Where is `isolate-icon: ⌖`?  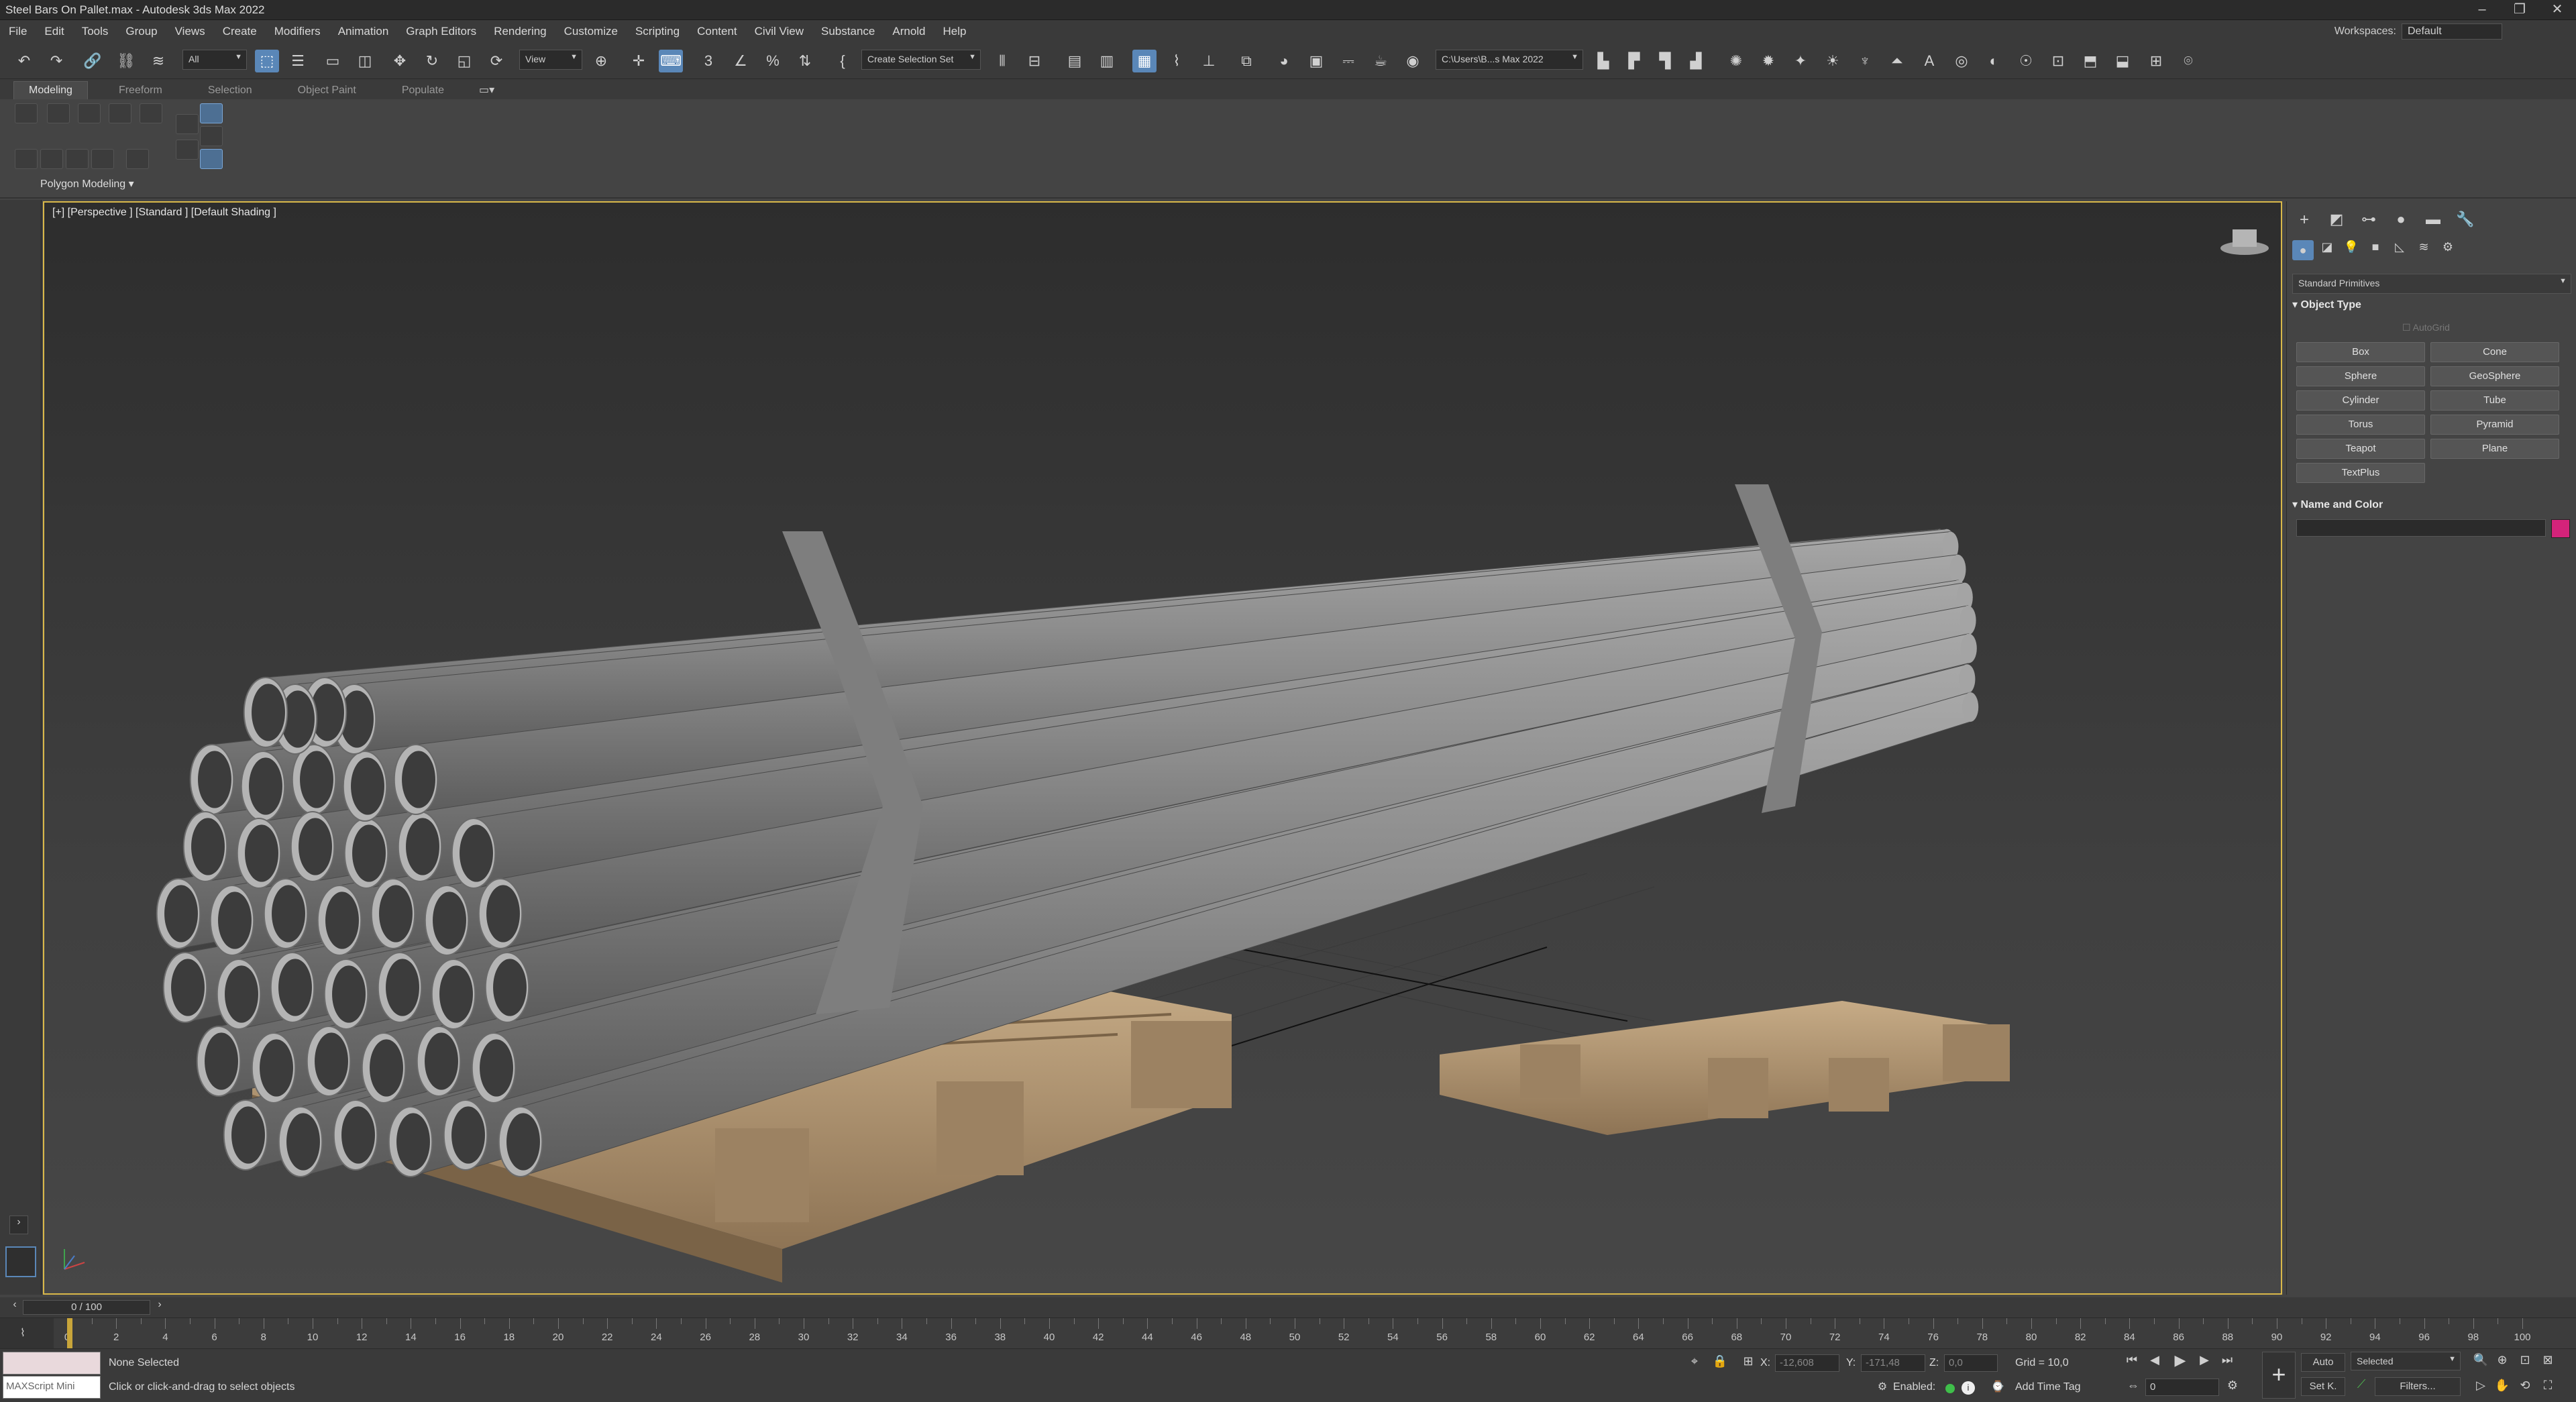
isolate-icon: ⌖ is located at coordinates (1694, 1361).